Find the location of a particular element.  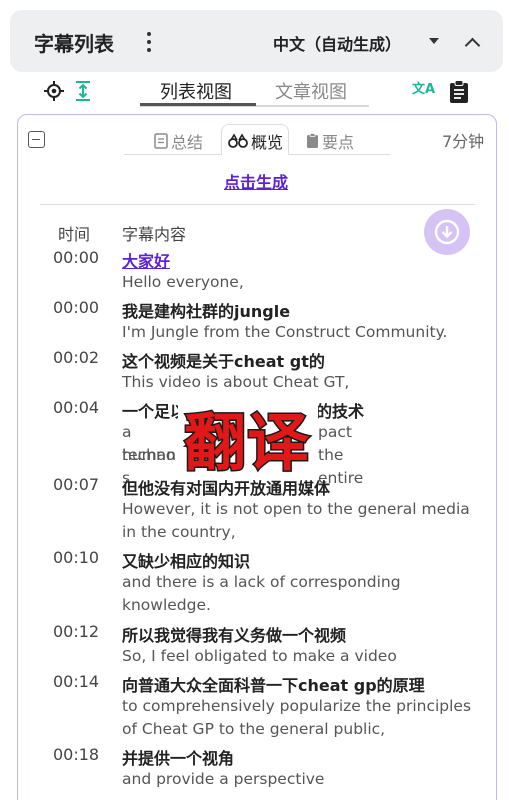

row-time: 00:14 is located at coordinates (76, 681).